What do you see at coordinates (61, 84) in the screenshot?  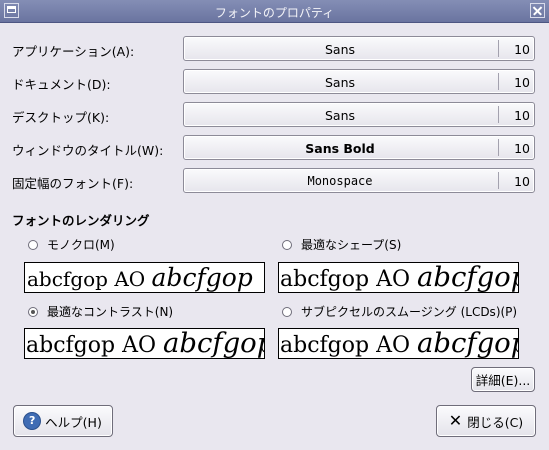 I see `document-font-label: ドキュメント(D):` at bounding box center [61, 84].